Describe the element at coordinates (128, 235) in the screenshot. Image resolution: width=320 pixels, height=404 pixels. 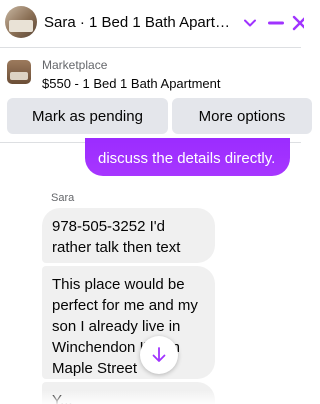
I see `incoming-message: 978-505-3252 I'd rather talk then text` at that location.